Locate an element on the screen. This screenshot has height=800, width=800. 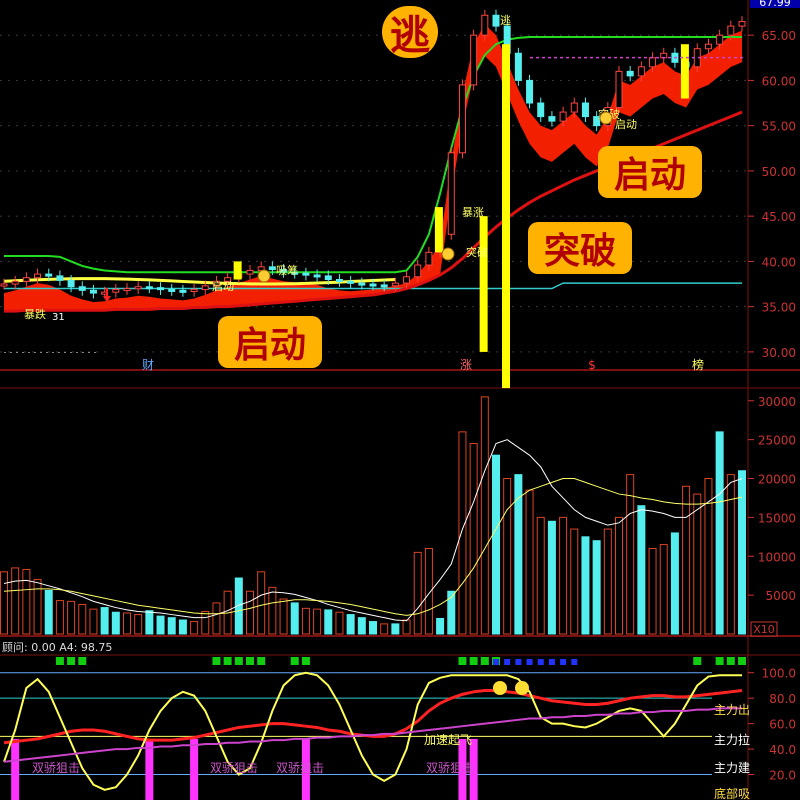
breakout-callout: 突破 is located at coordinates (580, 248).